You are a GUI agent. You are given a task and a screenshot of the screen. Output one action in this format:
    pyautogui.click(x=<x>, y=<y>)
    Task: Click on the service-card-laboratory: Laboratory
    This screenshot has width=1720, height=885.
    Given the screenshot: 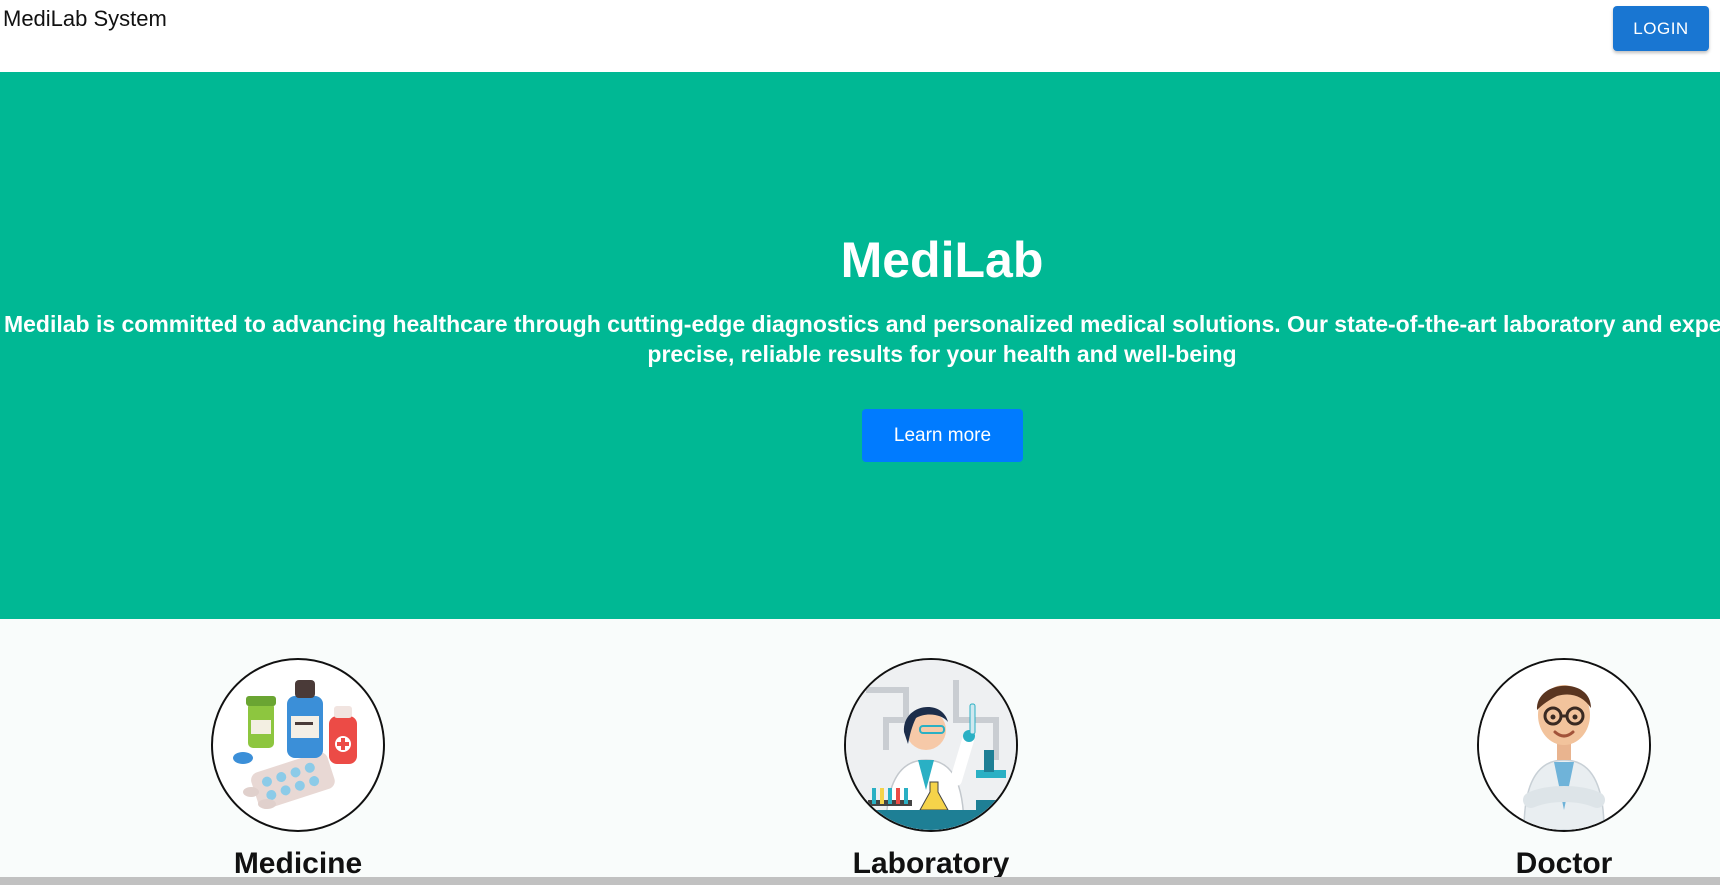 What is the action you would take?
    pyautogui.click(x=931, y=771)
    